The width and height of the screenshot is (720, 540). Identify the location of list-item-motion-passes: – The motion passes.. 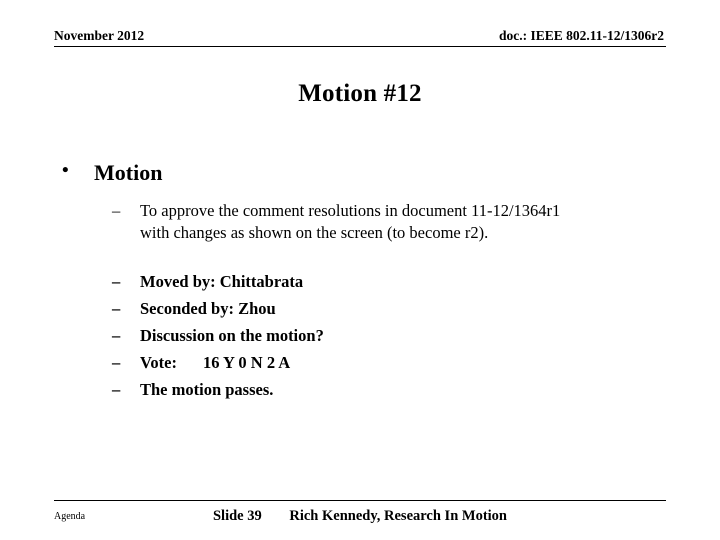
(364, 389).